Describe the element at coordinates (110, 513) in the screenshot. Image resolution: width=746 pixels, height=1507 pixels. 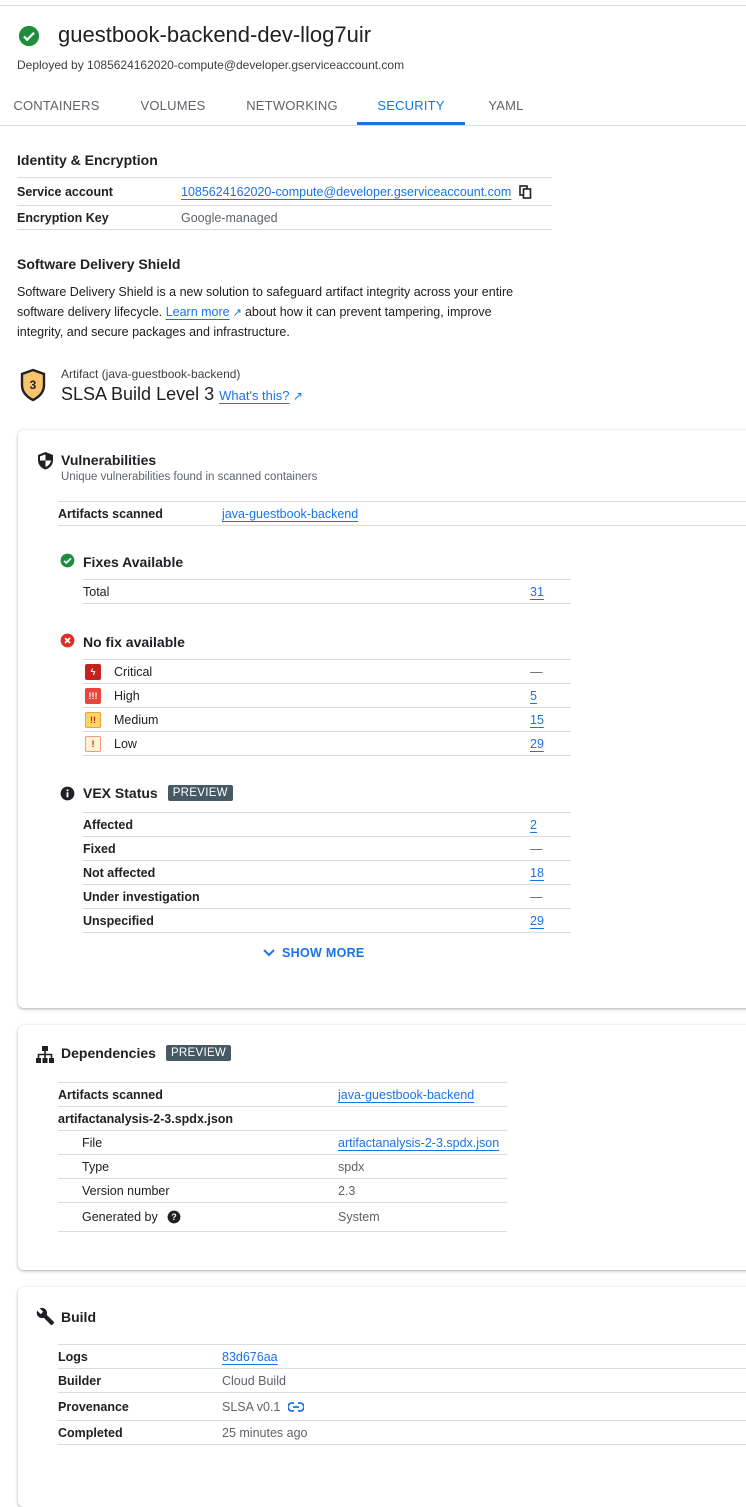
I see `artifacts-scanned-label: Artifacts scanned` at that location.